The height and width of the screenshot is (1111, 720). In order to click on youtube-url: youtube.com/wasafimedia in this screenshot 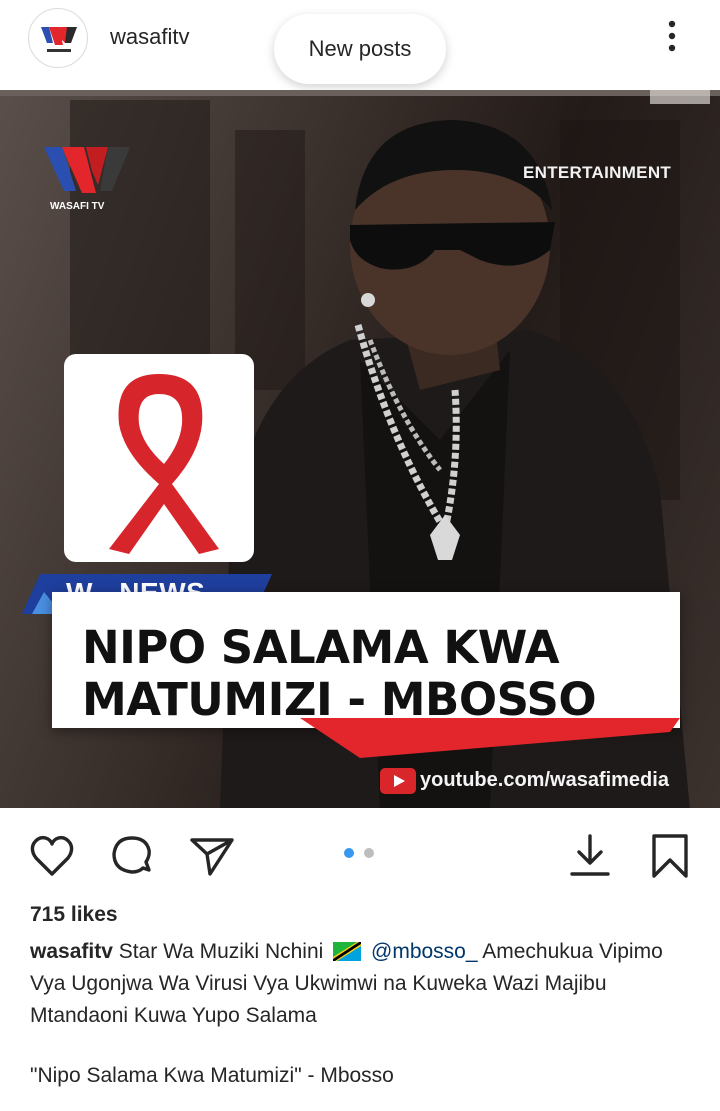, I will do `click(544, 780)`.